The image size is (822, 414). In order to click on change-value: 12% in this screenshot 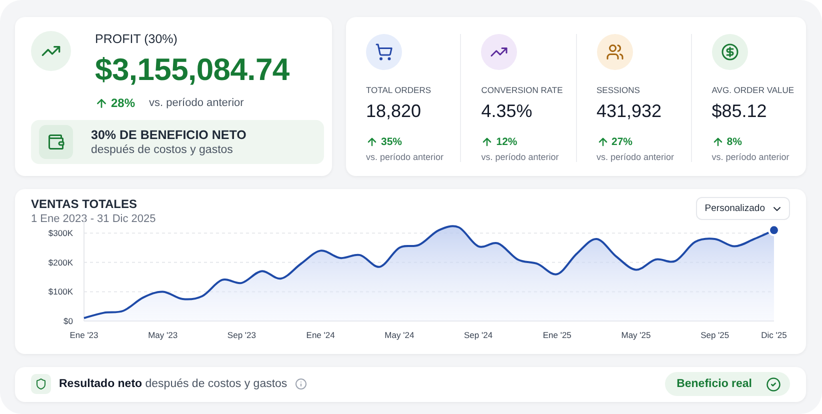, I will do `click(523, 142)`.